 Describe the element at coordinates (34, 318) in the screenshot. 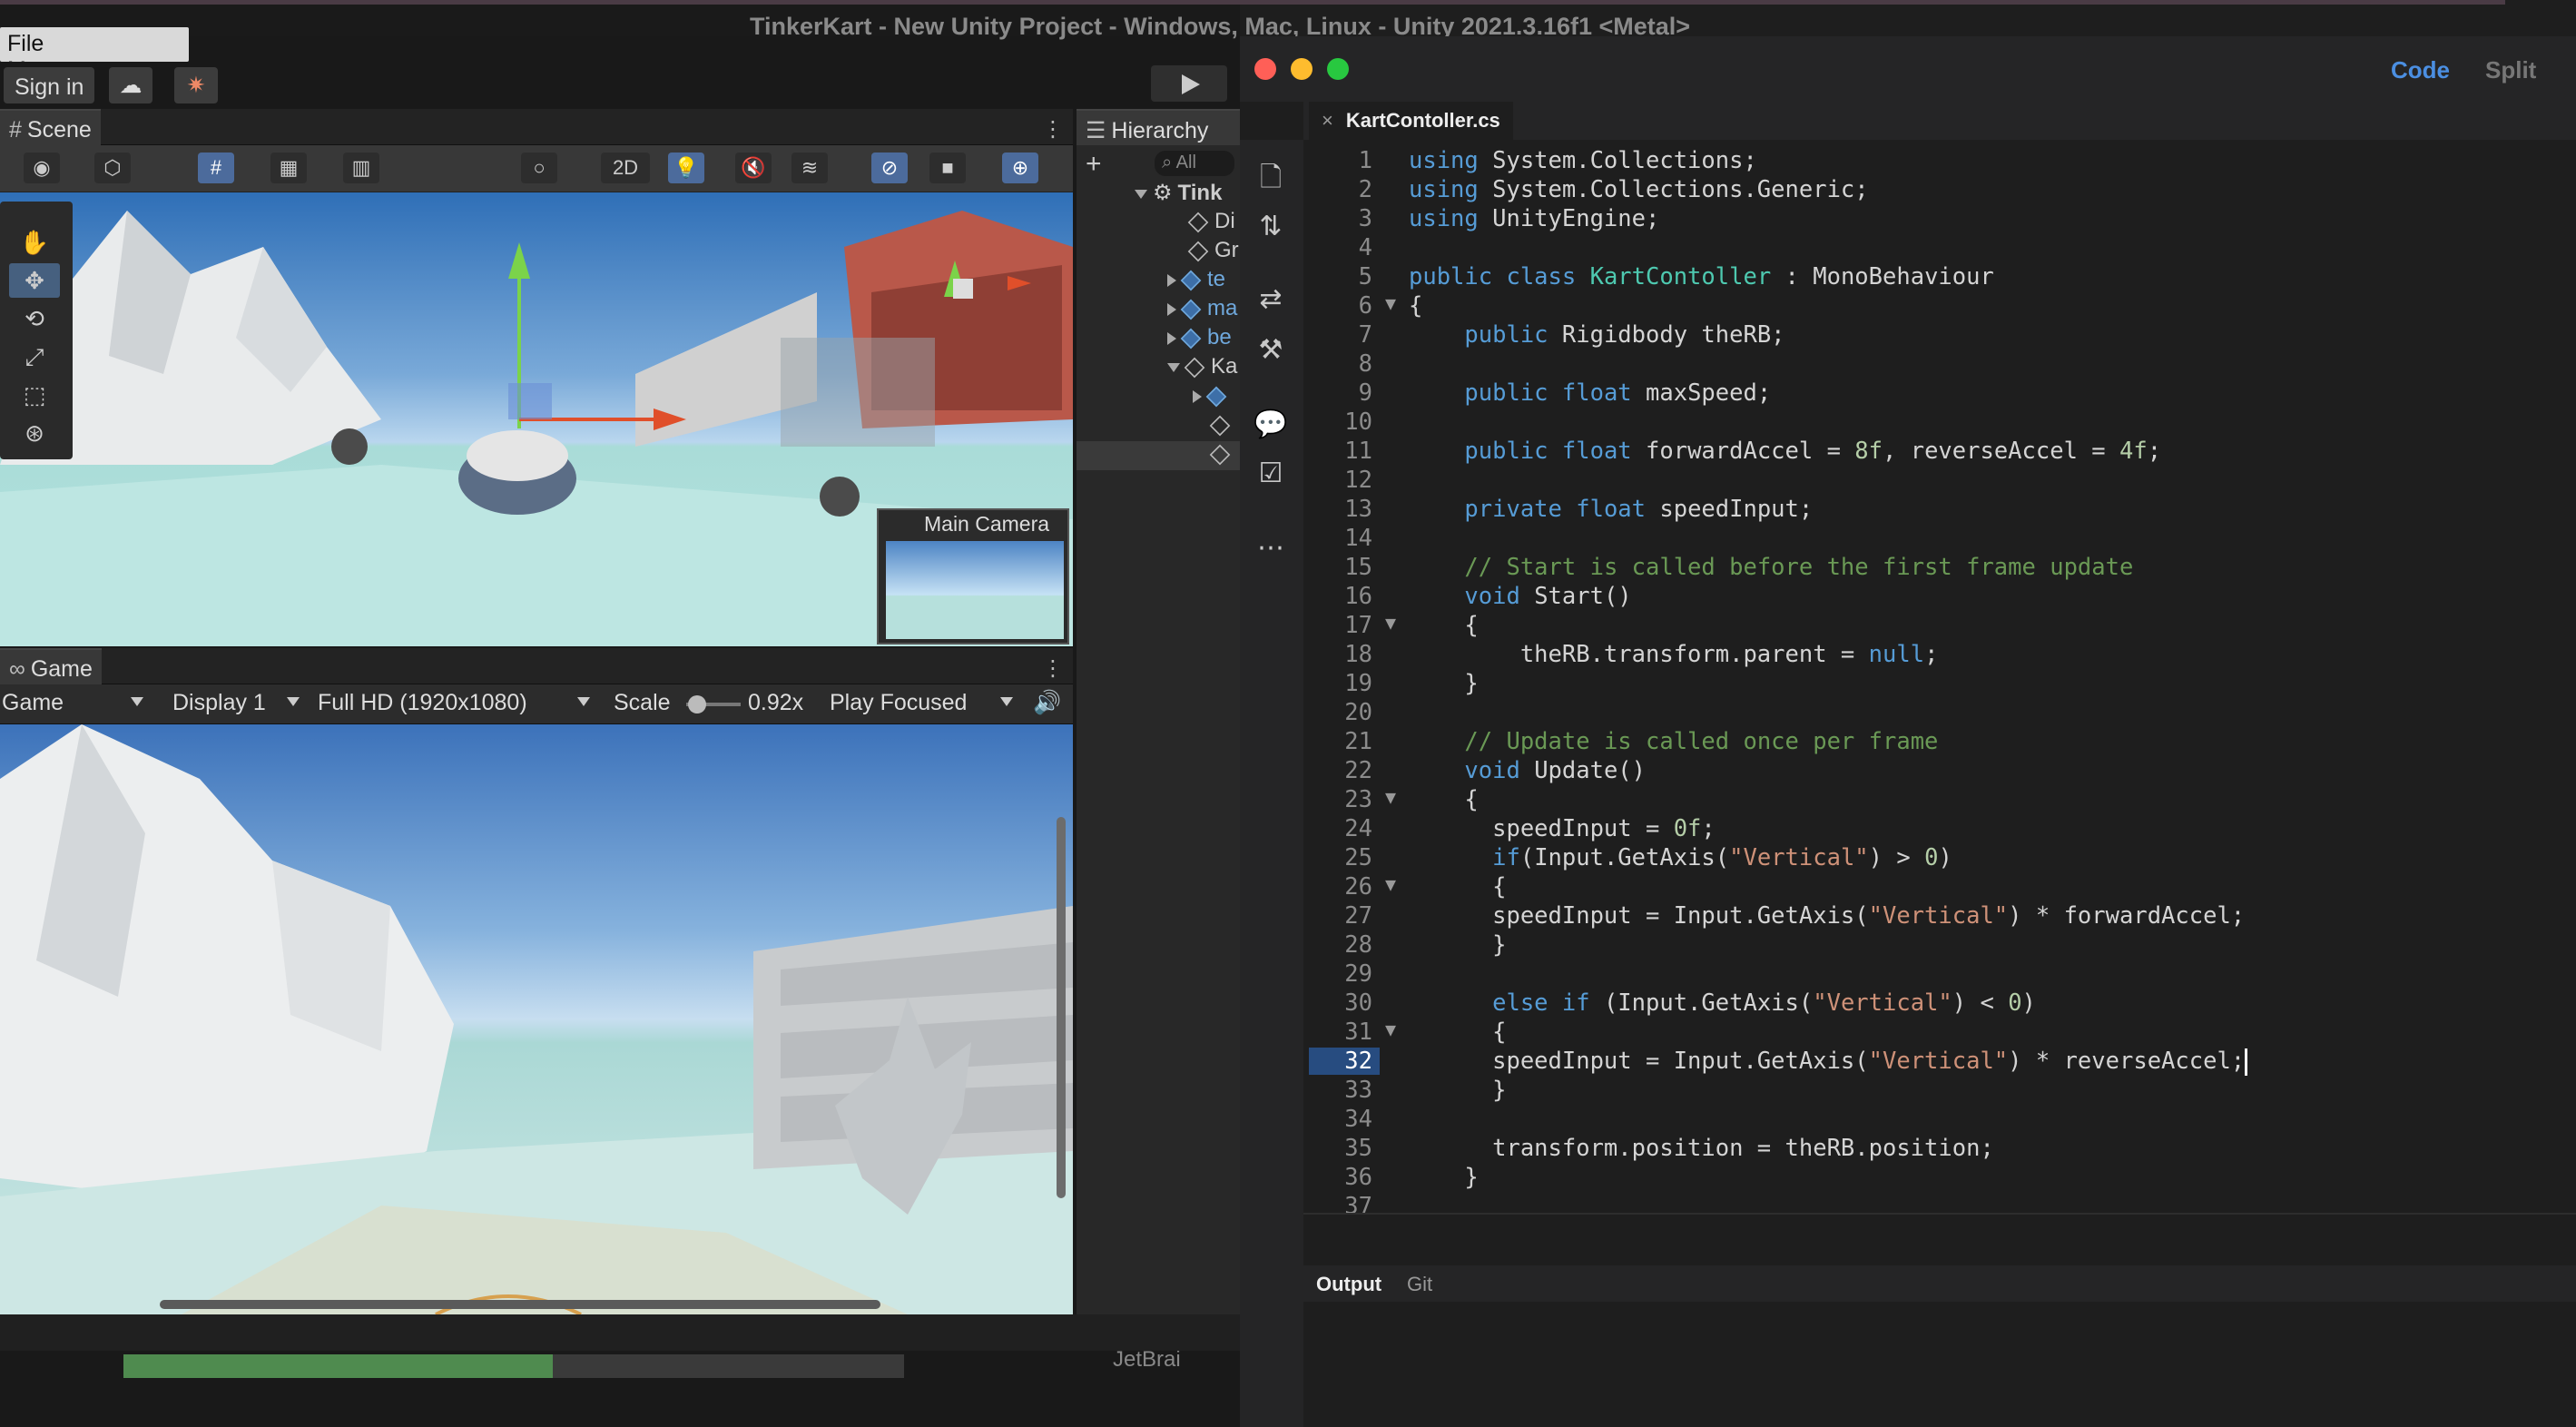

I see `rotate-tool-icon: ⟲` at that location.